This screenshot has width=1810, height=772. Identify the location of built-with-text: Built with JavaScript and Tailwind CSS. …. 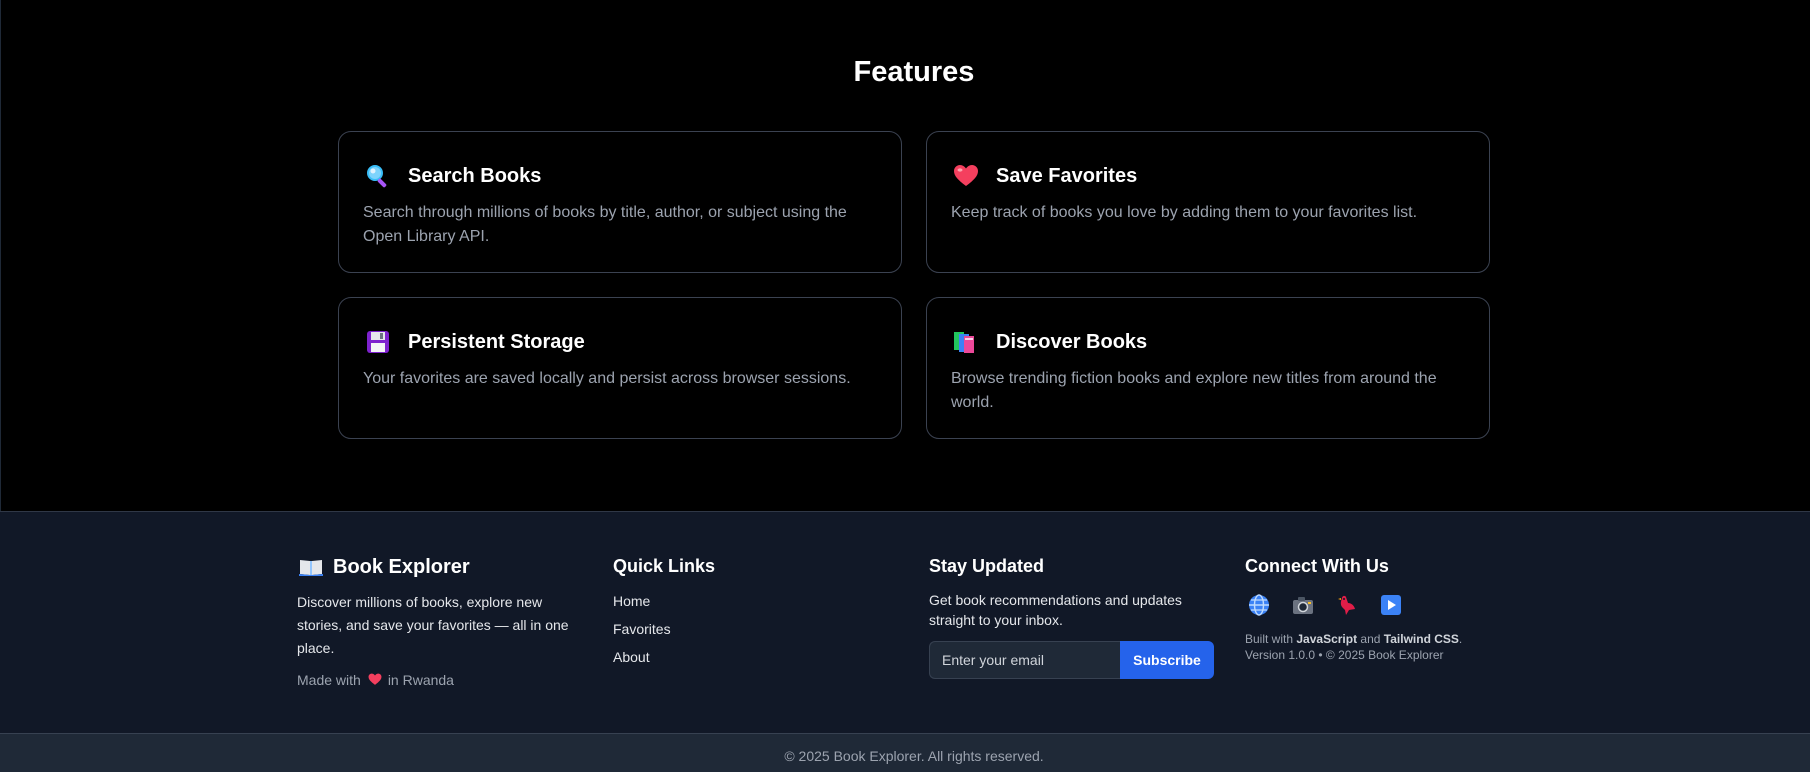
(1375, 647).